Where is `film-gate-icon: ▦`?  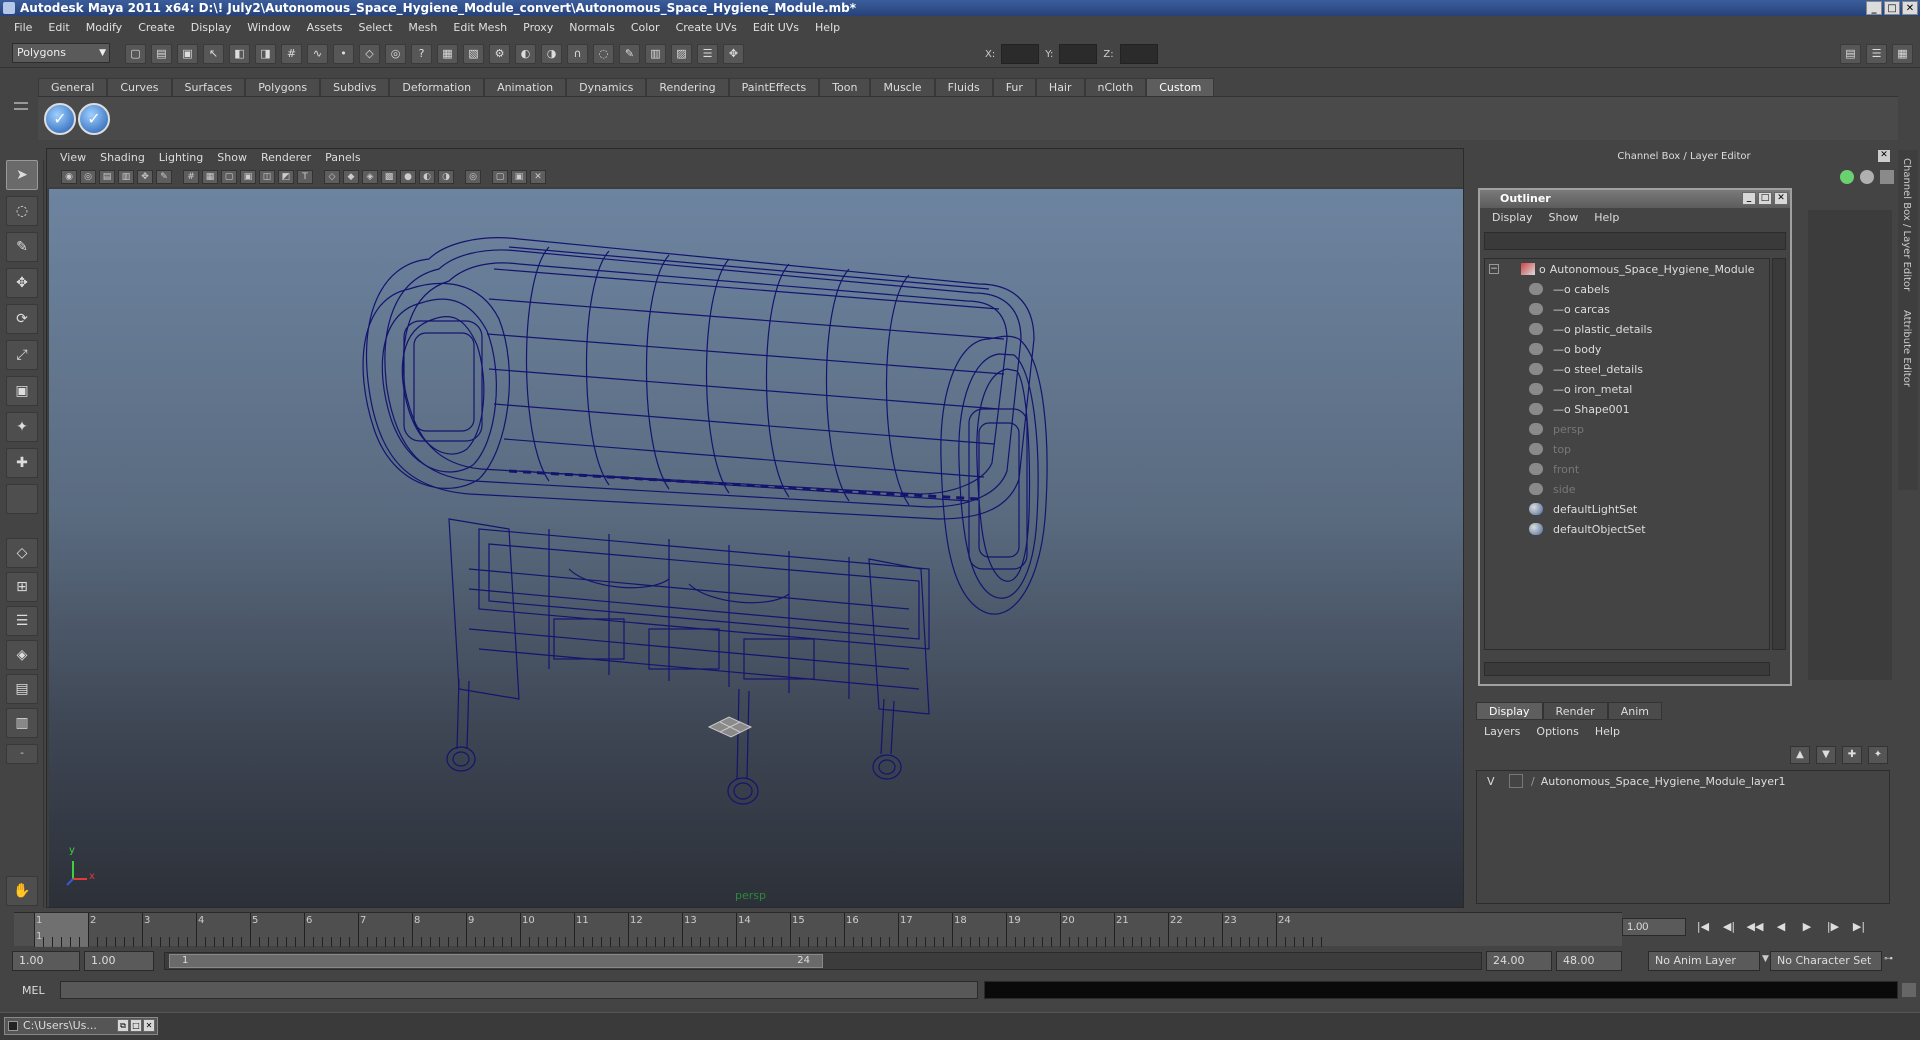 film-gate-icon: ▦ is located at coordinates (210, 177).